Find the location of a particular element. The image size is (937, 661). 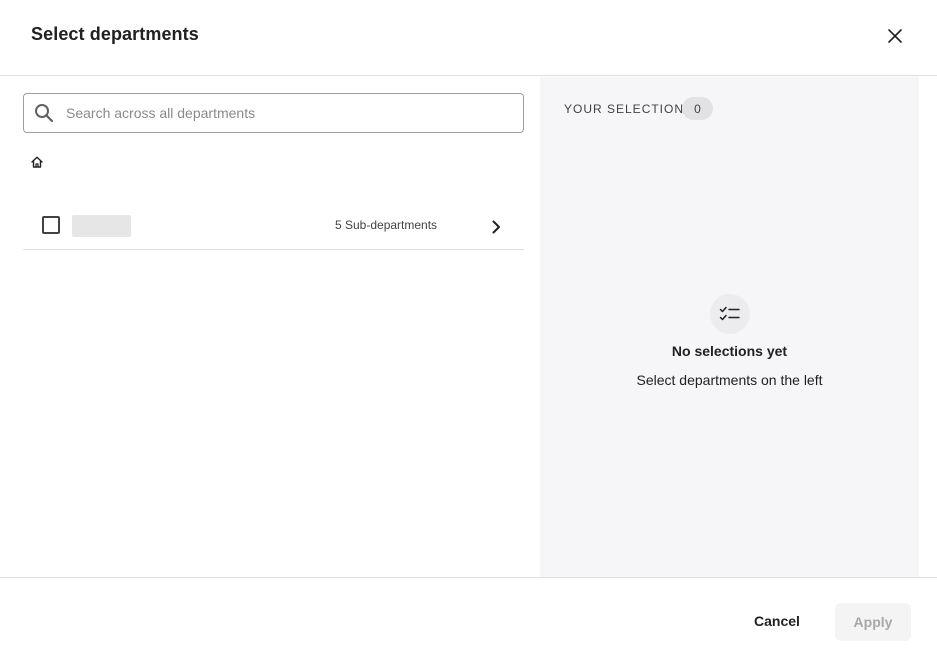

sub-department-count: 5 Sub-departments is located at coordinates (386, 225).